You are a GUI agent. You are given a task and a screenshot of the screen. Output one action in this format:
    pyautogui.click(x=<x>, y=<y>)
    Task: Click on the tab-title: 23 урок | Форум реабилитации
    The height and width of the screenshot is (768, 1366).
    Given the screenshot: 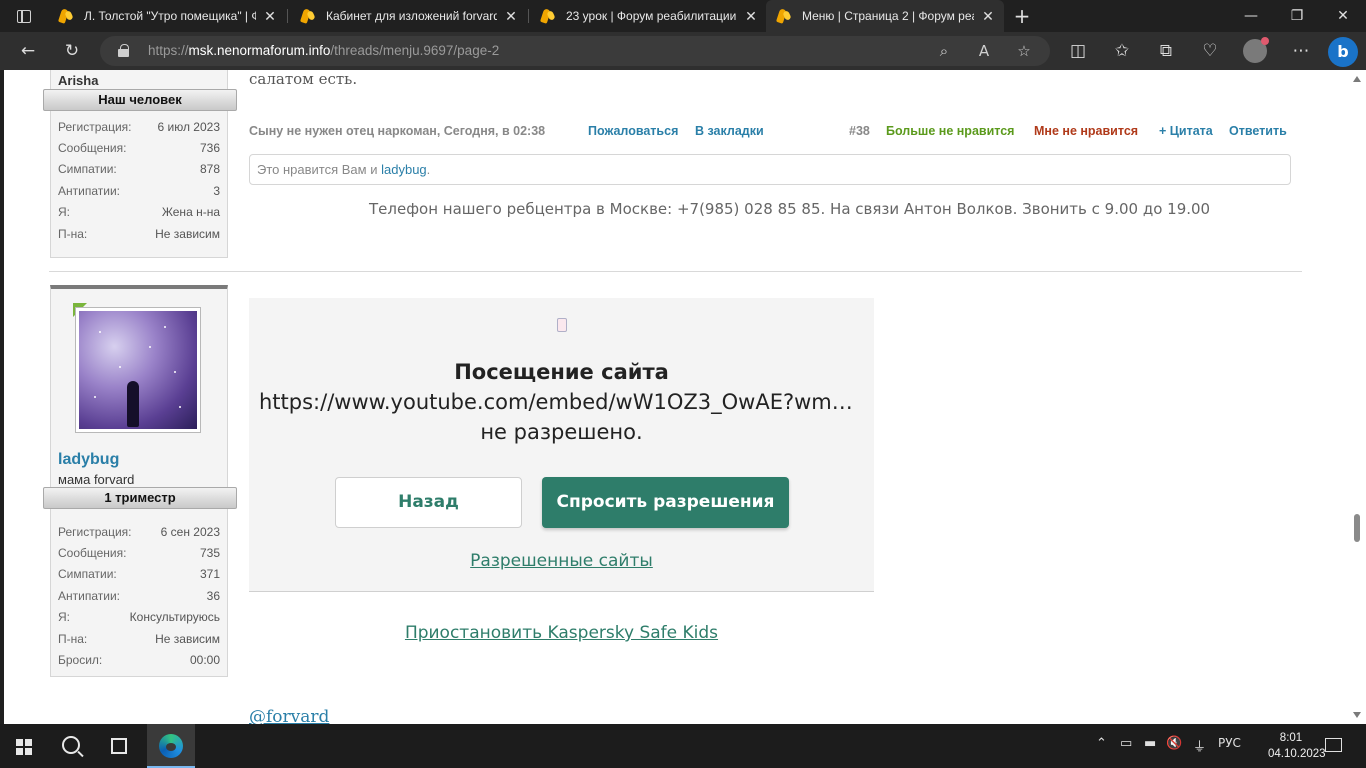 What is the action you would take?
    pyautogui.click(x=651, y=16)
    